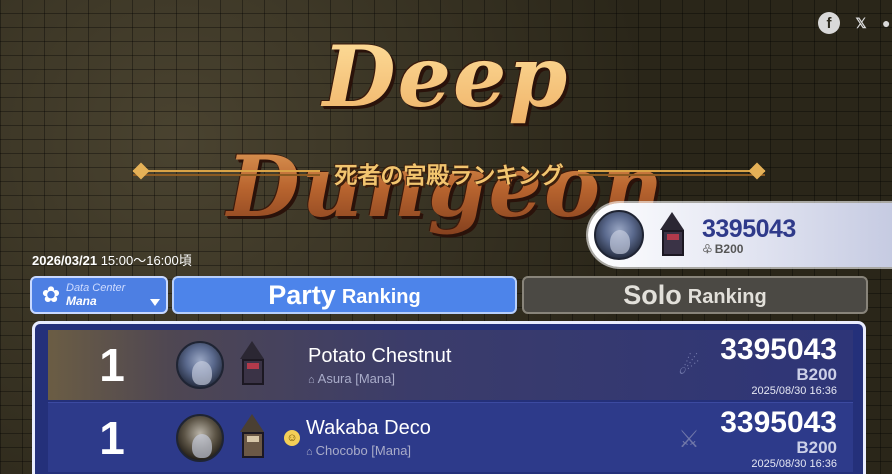  Describe the element at coordinates (689, 366) in the screenshot. I see `dragoon-icon: ☄` at that location.